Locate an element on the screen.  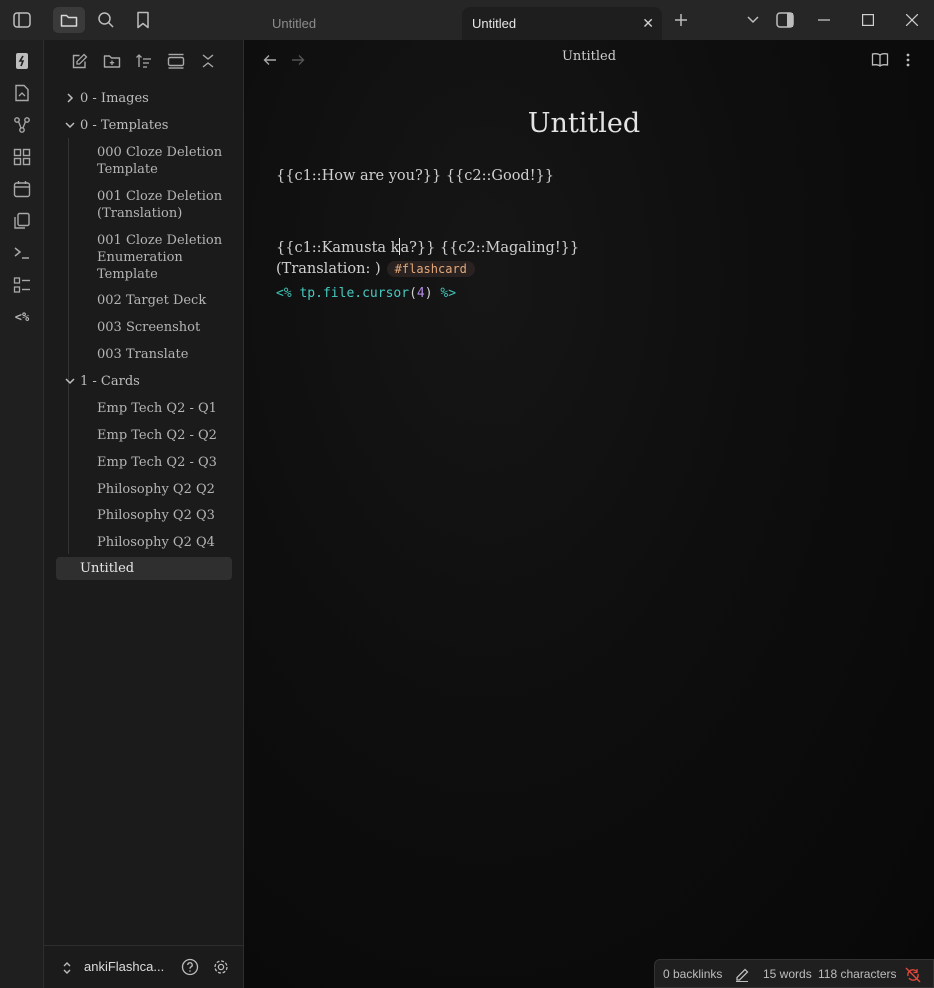
file-label: Emp Tech Q2 - Q2 is located at coordinates (157, 435).